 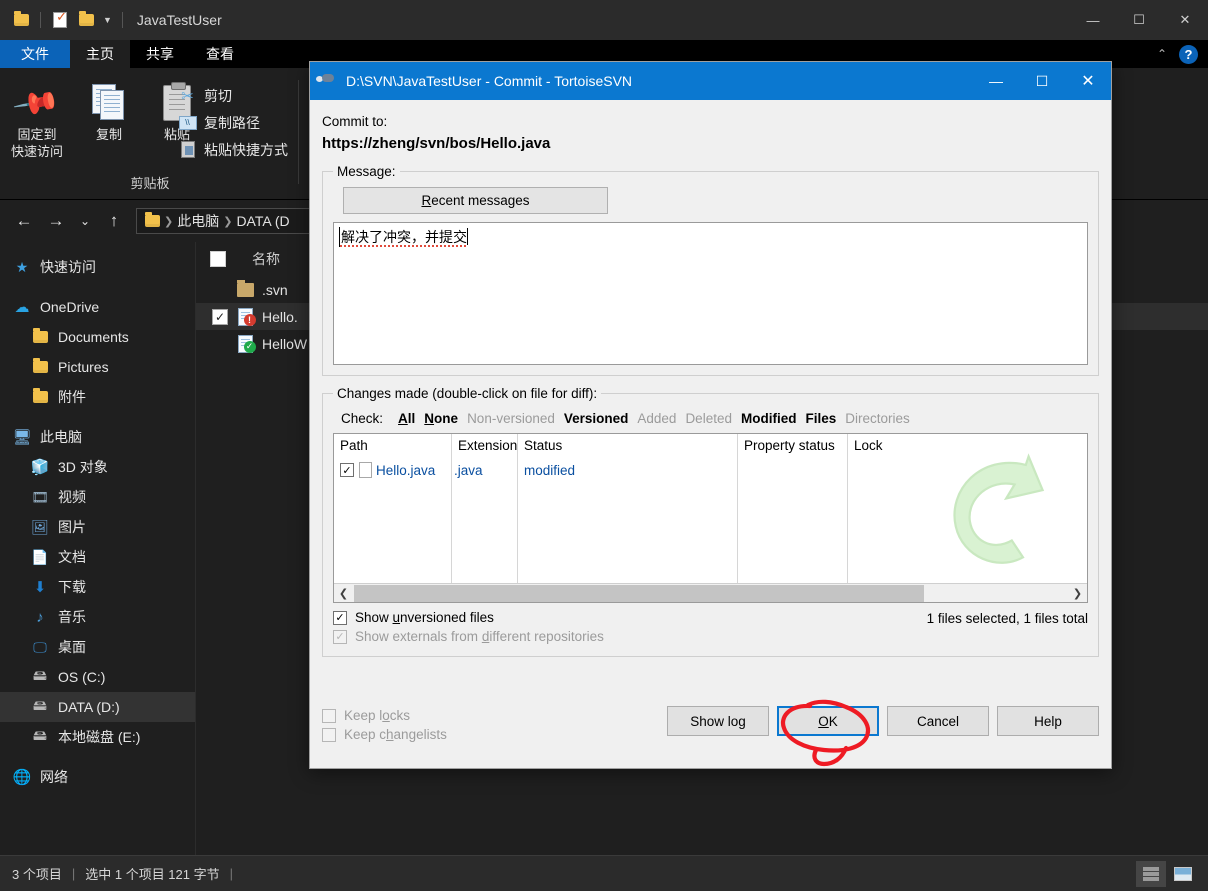 I want to click on this-pc-icon: 🖥, so click(x=22, y=437).